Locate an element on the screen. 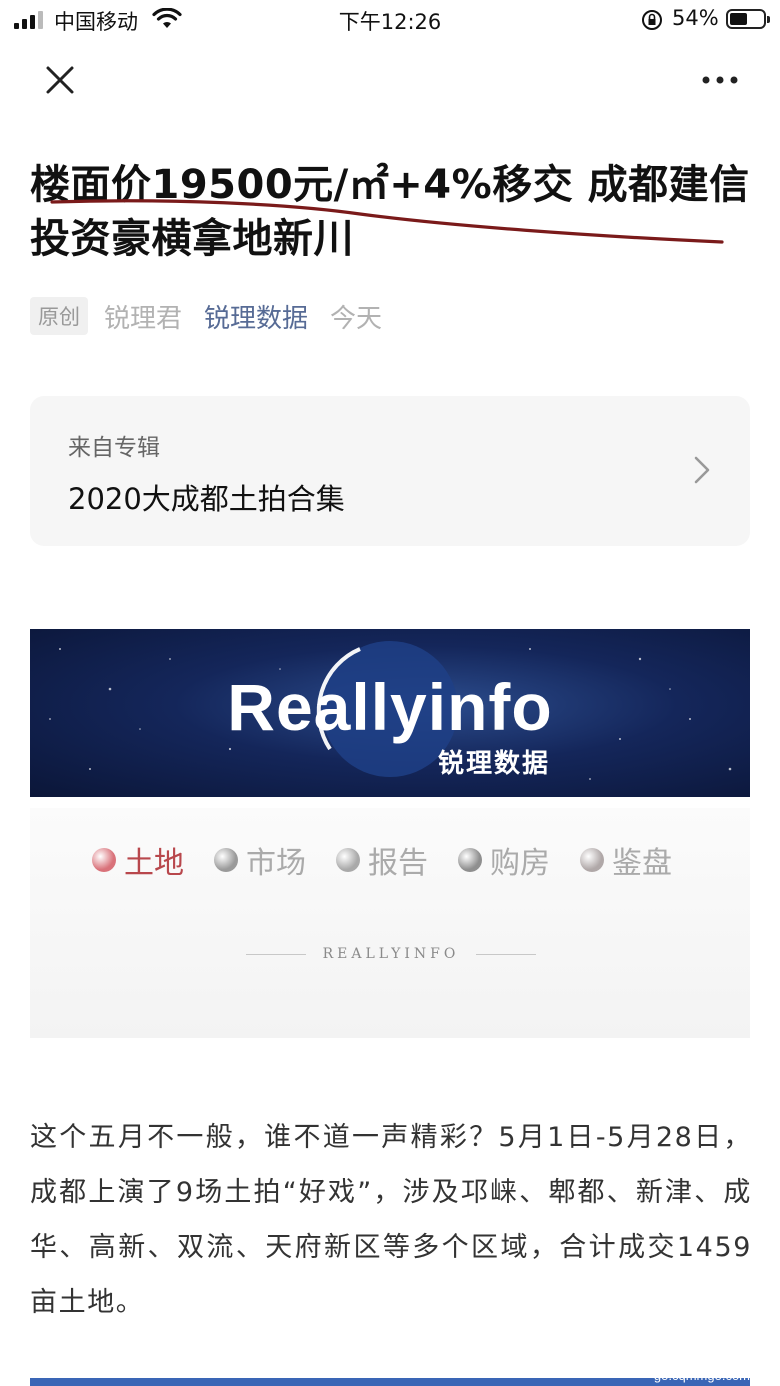 Image resolution: width=780 pixels, height=1386 pixels. status-time: 下午12:26 is located at coordinates (390, 22).